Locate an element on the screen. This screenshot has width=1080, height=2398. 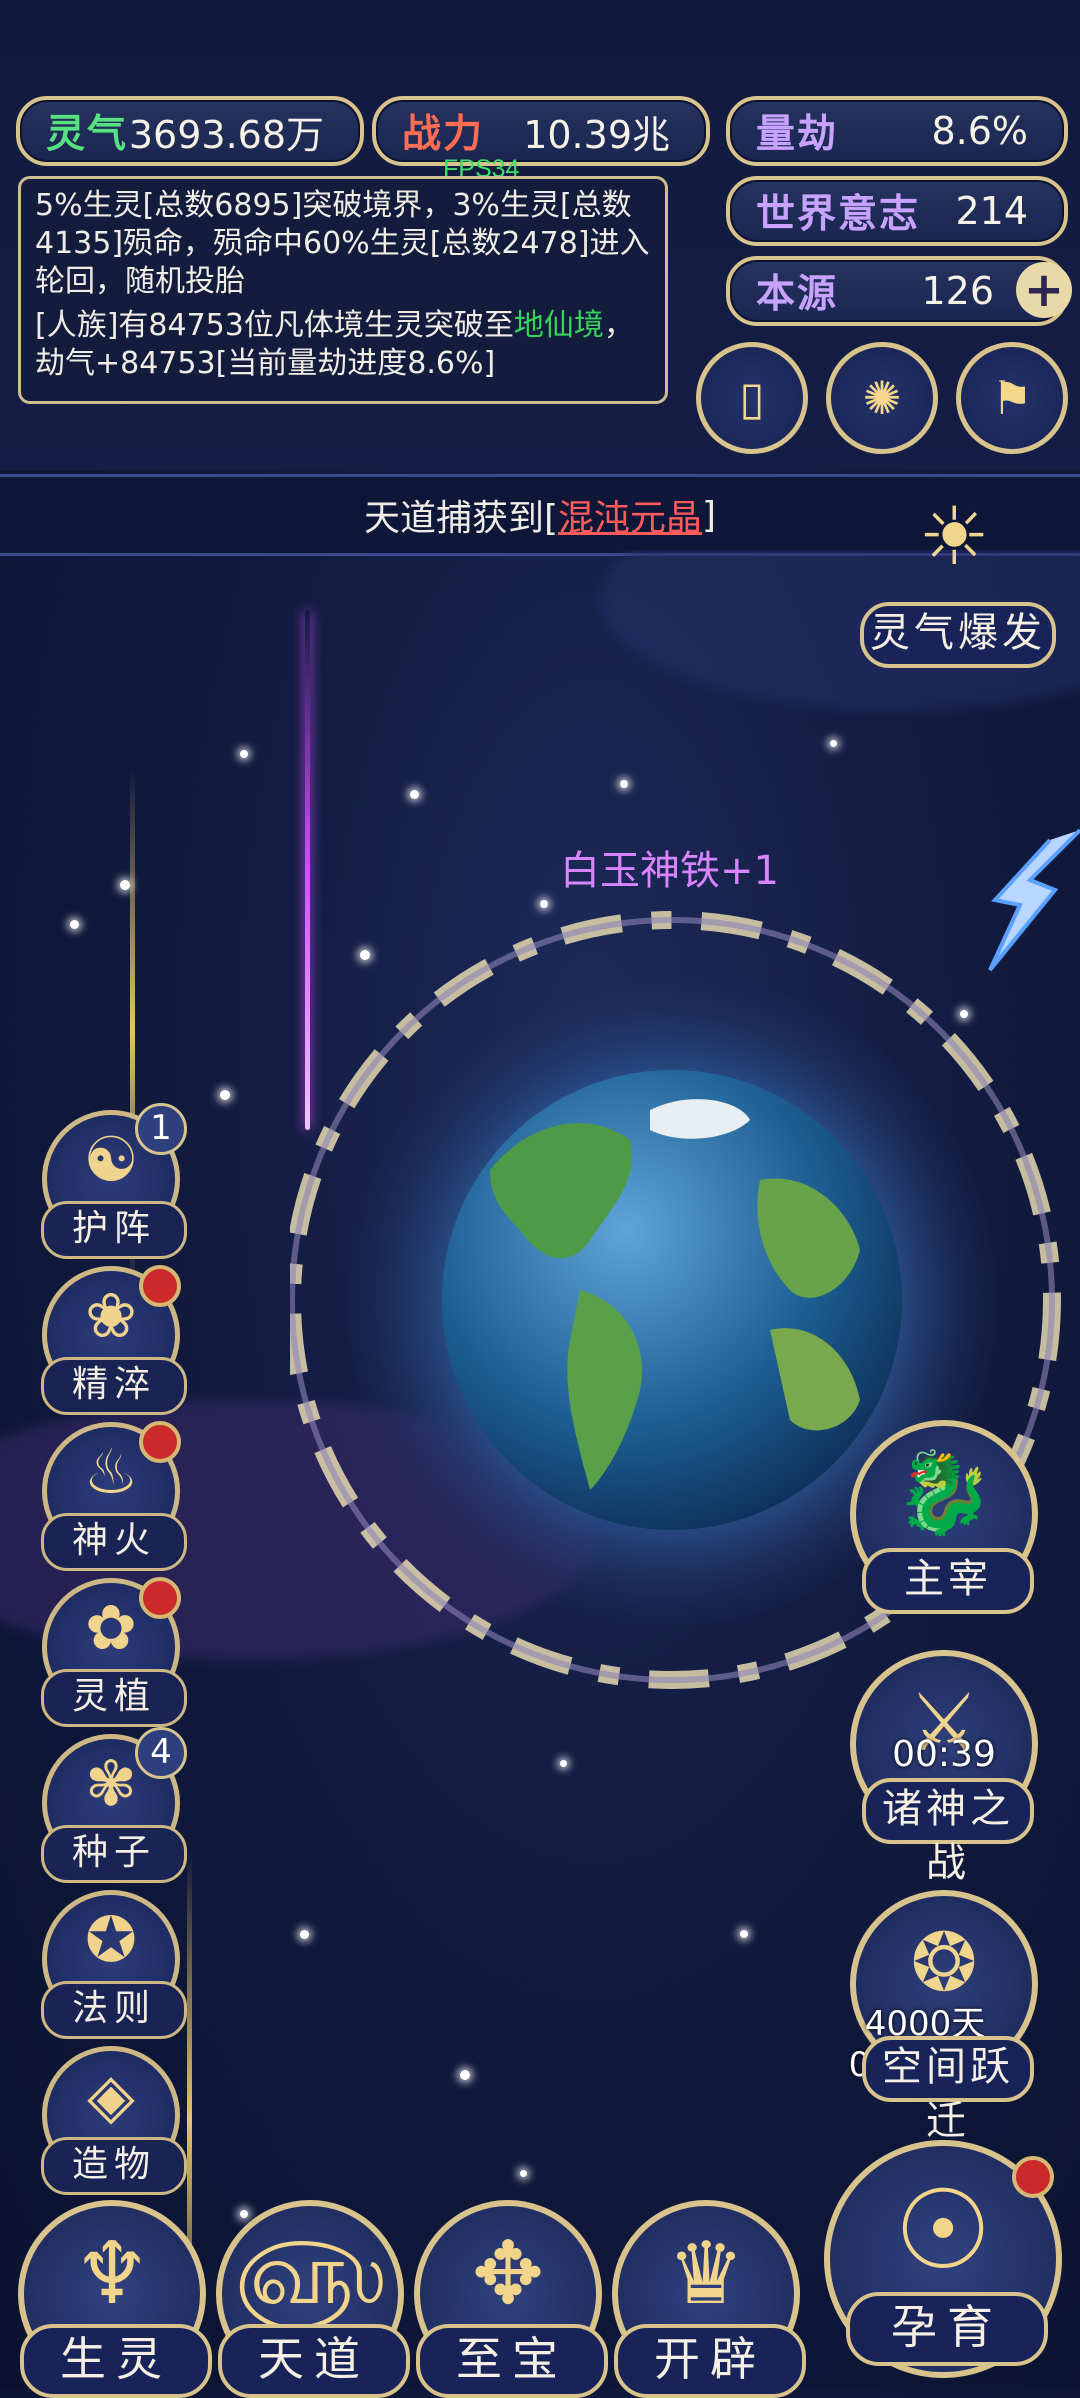
shijie-stat: 世界意志 214 is located at coordinates (897, 211).